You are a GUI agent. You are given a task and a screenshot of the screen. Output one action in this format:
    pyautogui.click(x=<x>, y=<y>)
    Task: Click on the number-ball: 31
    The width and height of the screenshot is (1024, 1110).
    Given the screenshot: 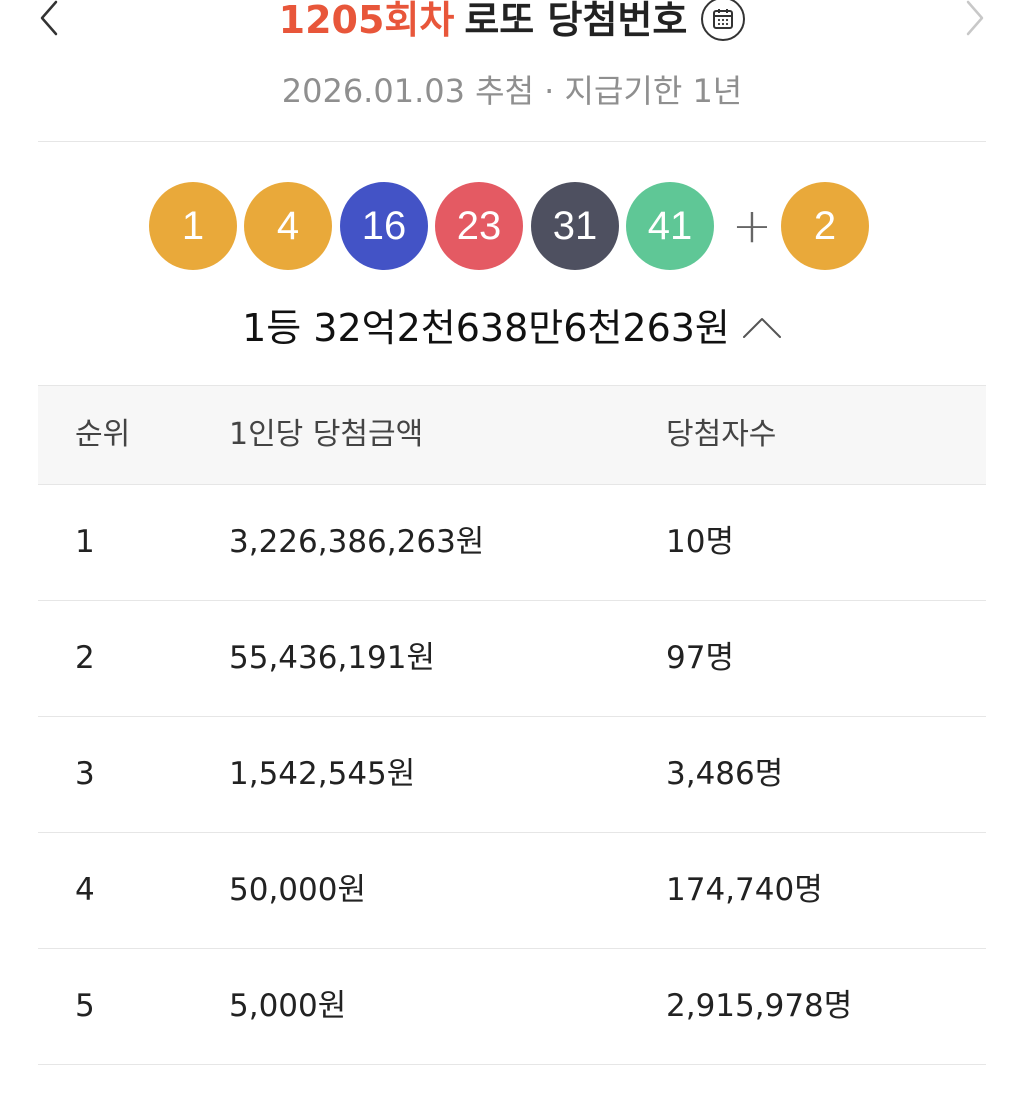 What is the action you would take?
    pyautogui.click(x=575, y=226)
    